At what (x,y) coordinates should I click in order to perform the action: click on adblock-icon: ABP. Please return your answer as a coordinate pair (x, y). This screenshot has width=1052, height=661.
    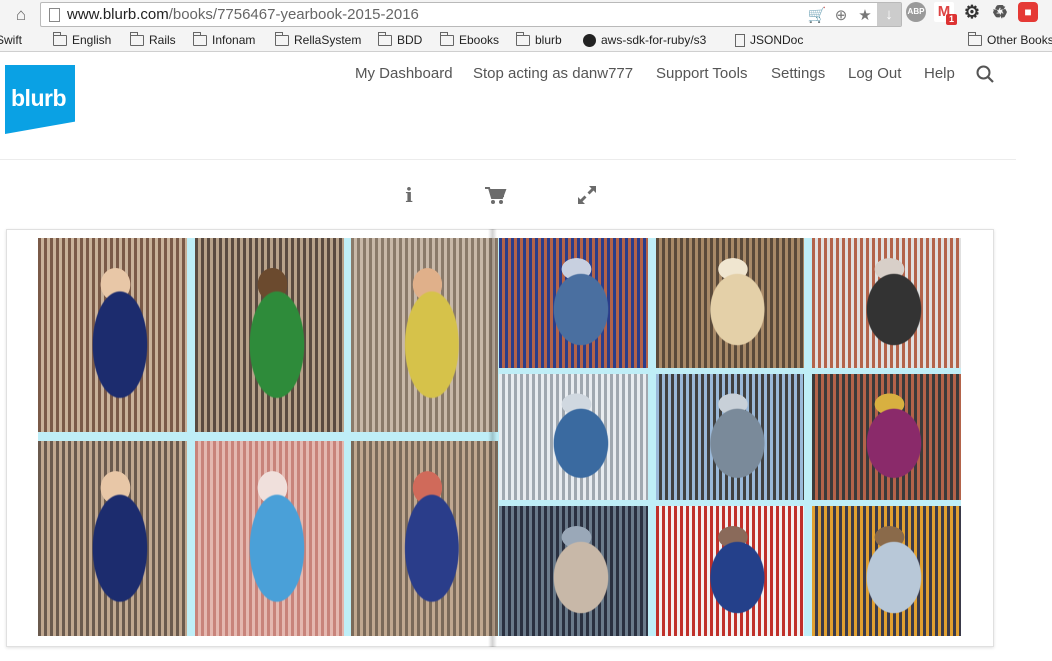
    Looking at the image, I should click on (916, 12).